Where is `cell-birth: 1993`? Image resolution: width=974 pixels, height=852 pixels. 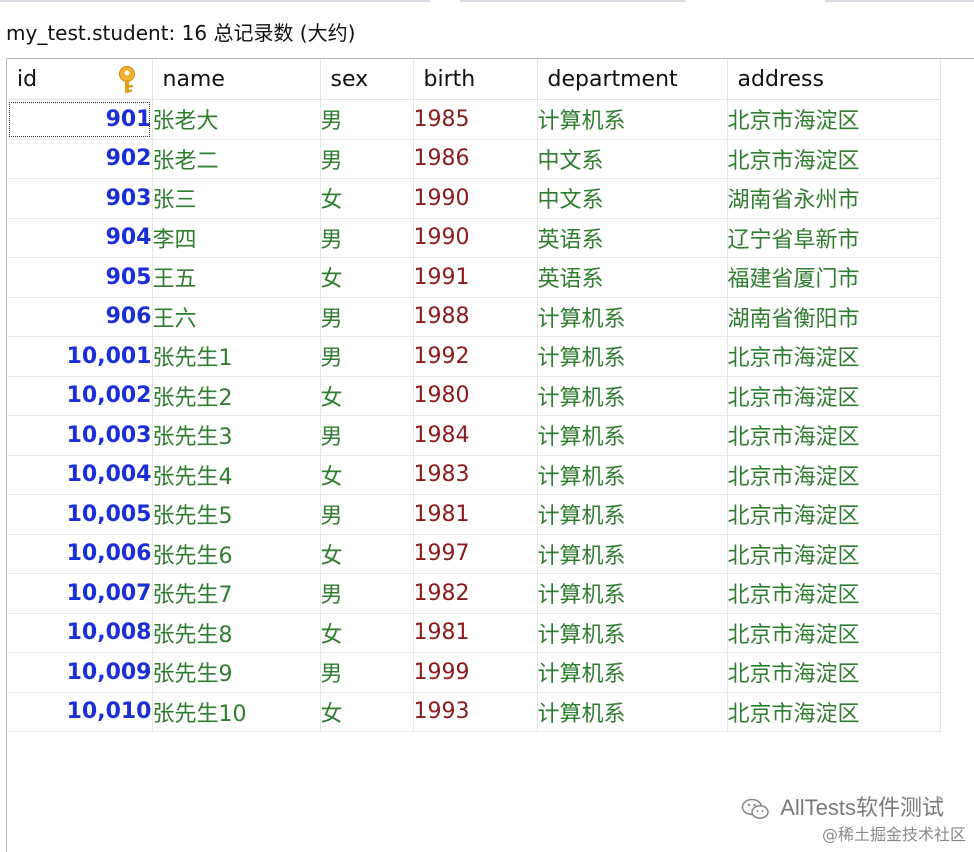 cell-birth: 1993 is located at coordinates (475, 712).